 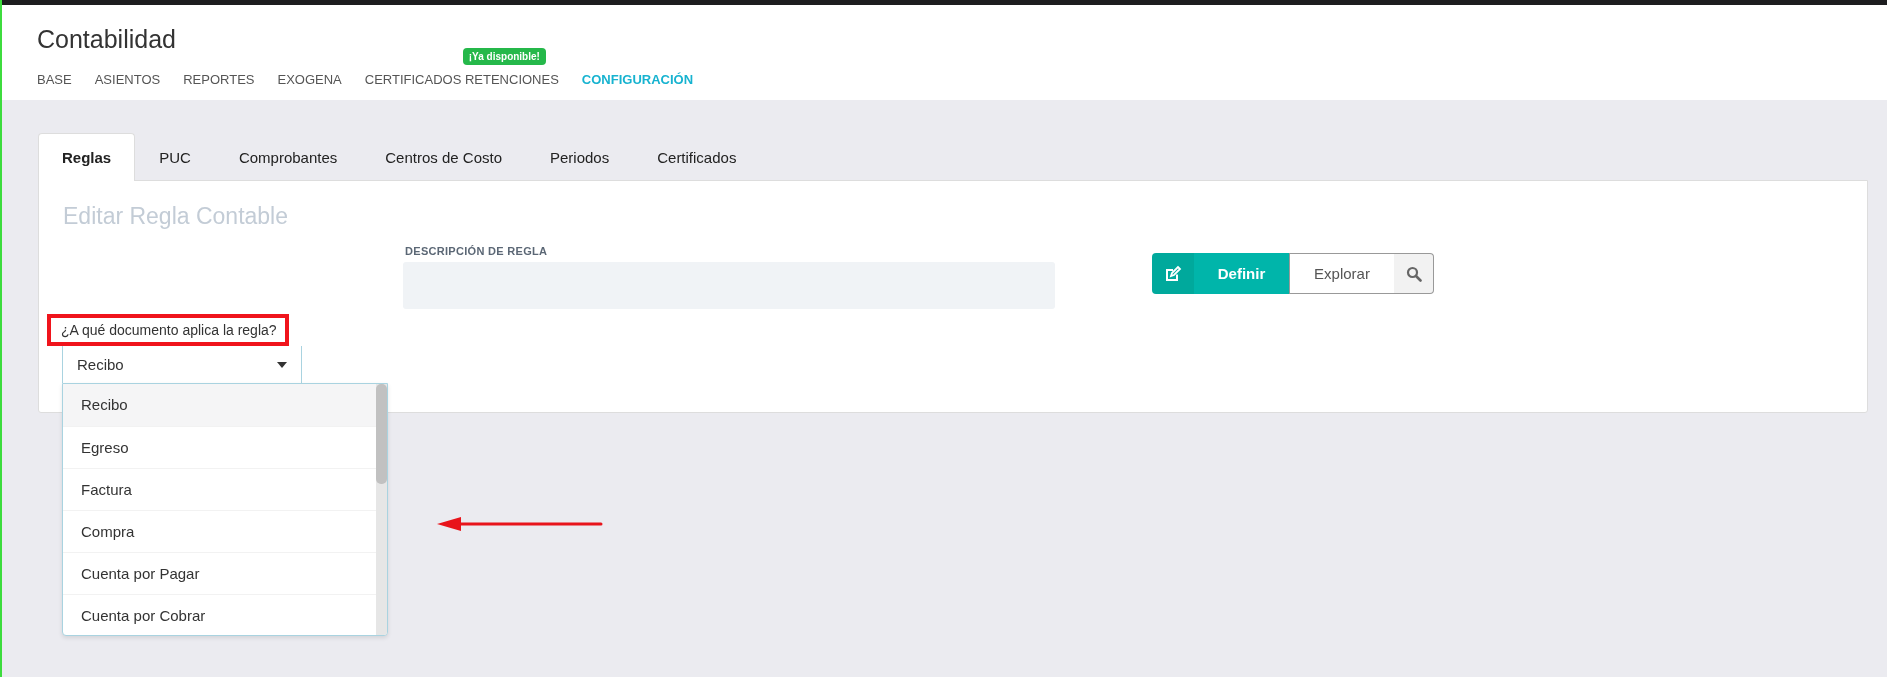 I want to click on caret-icon, so click(x=282, y=364).